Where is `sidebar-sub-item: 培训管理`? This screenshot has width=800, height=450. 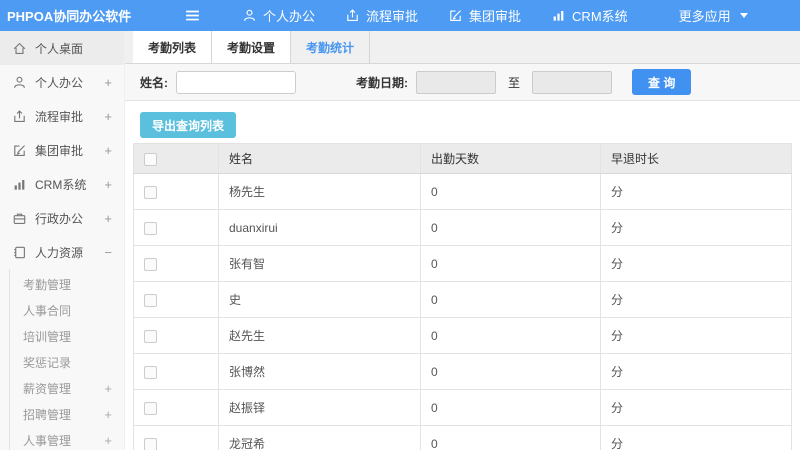 sidebar-sub-item: 培训管理 is located at coordinates (67, 336).